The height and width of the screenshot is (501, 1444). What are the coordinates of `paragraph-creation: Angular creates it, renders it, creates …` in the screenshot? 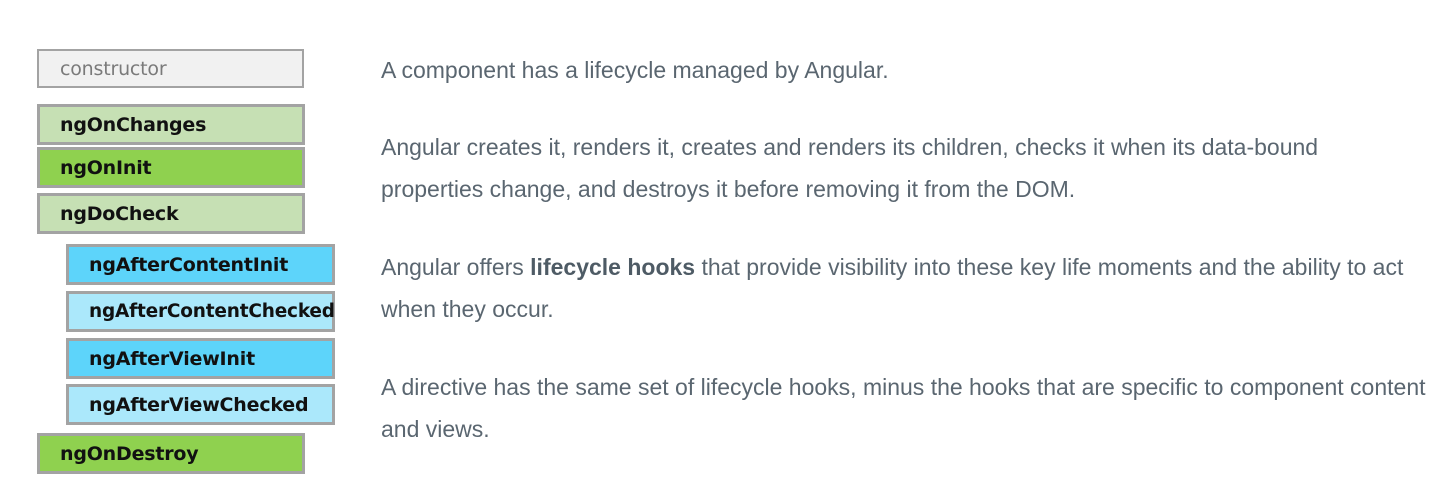 It's located at (850, 168).